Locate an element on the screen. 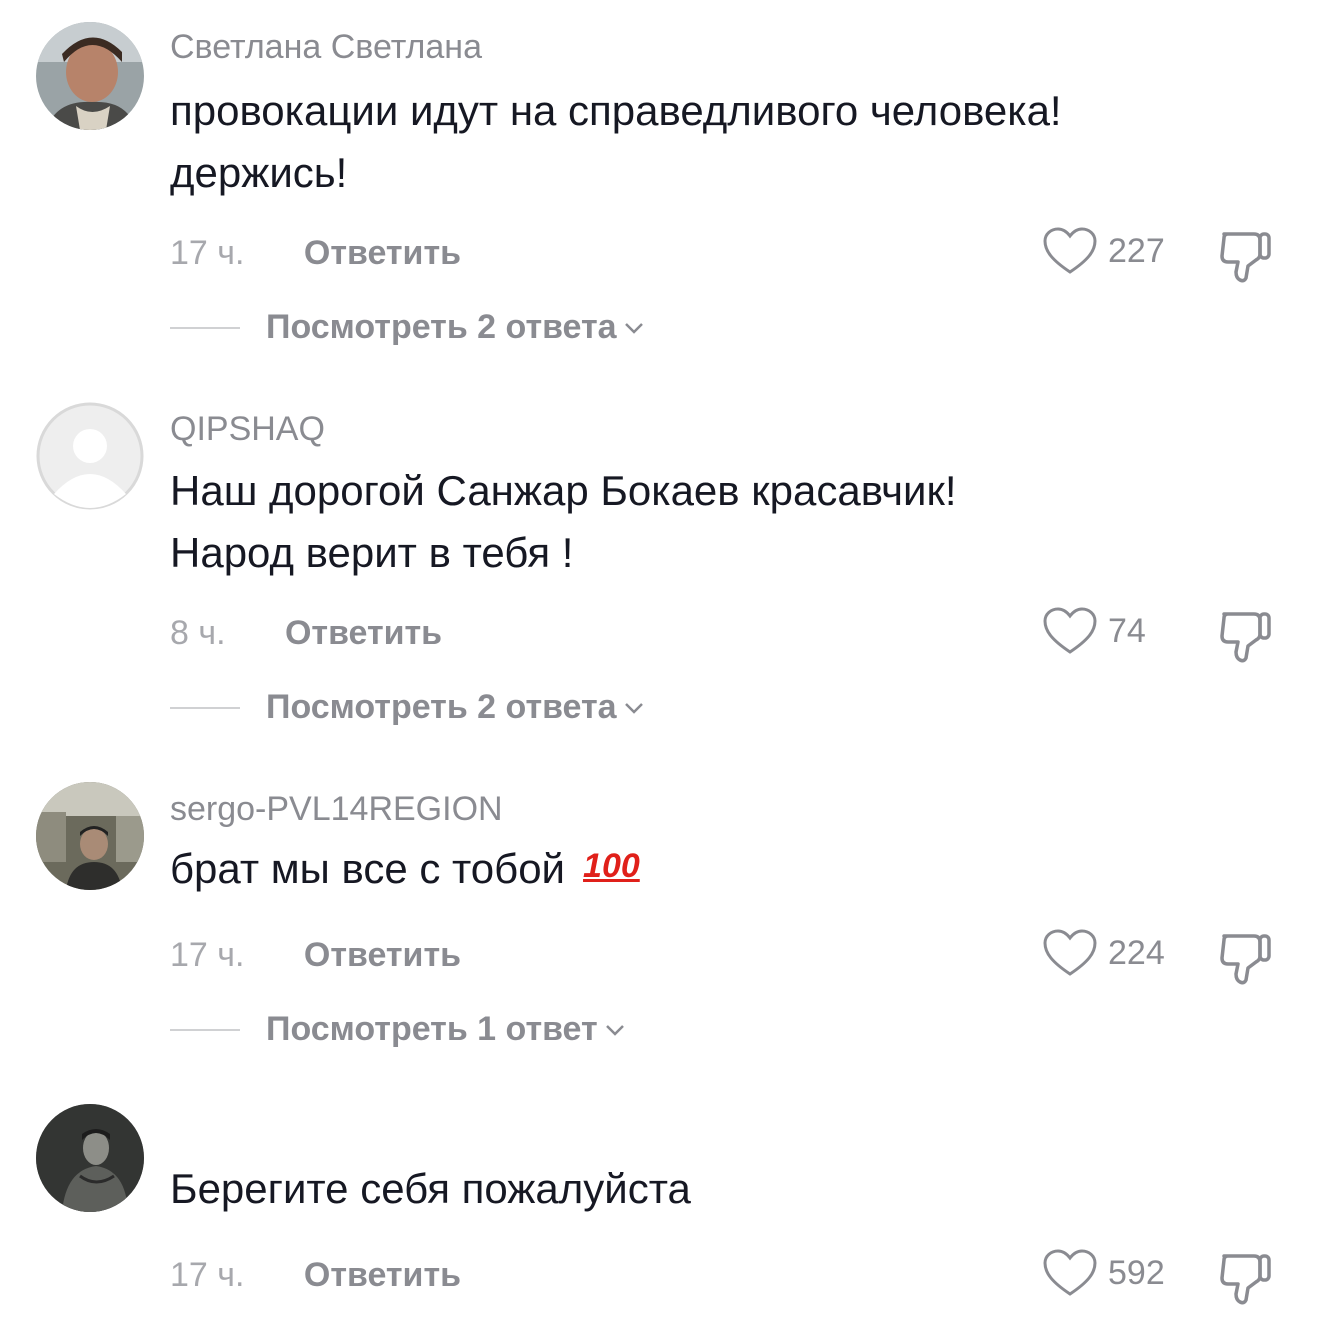  comment-username: QIPSHAQ is located at coordinates (247, 429).